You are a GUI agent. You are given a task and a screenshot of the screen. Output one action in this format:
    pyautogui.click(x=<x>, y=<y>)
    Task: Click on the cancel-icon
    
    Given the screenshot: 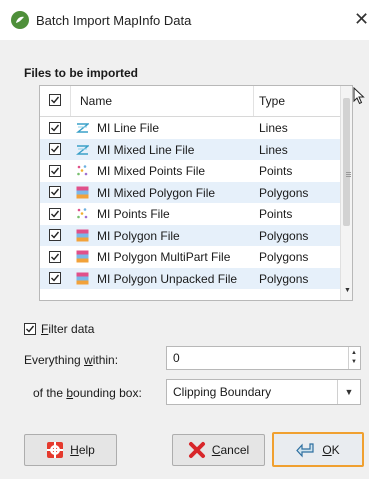 What is the action you would take?
    pyautogui.click(x=197, y=450)
    